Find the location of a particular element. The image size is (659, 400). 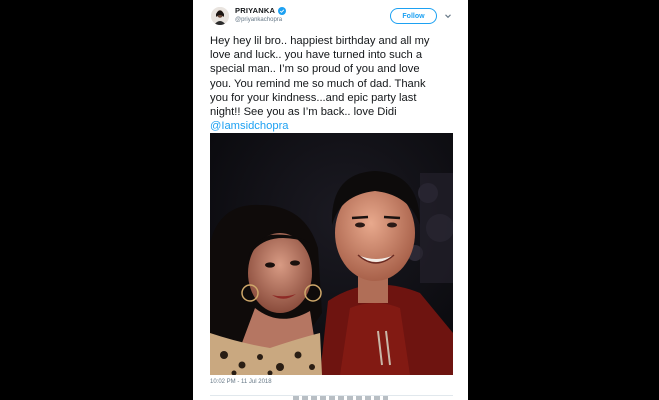

display-name: PRIYANKA is located at coordinates (261, 10).